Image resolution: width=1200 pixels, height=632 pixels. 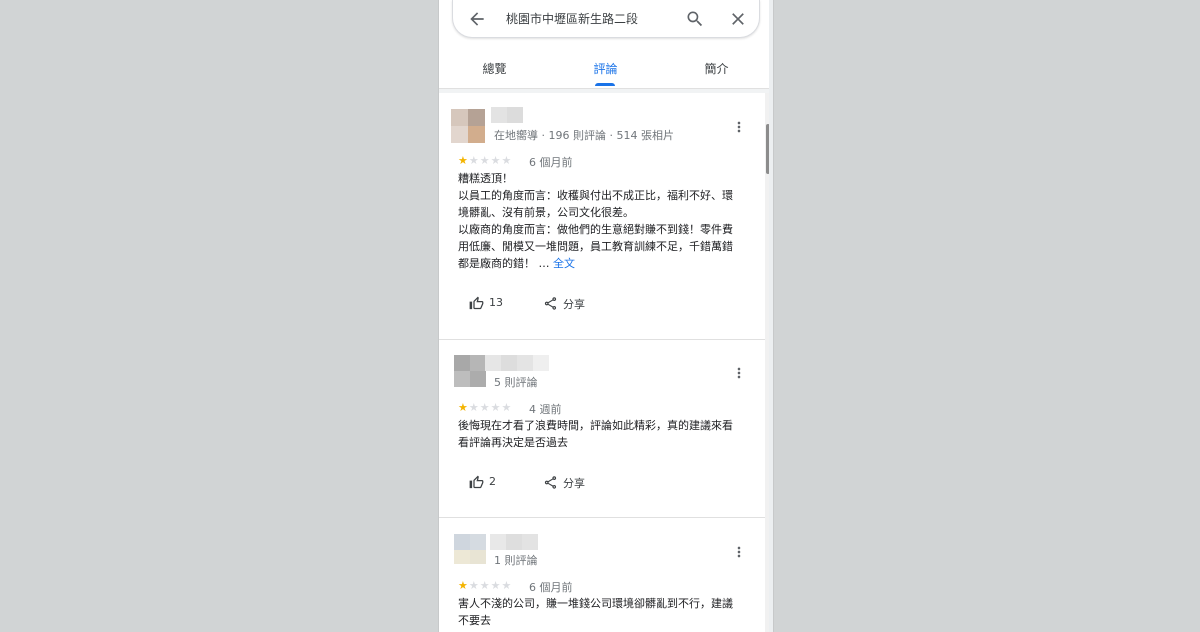 I want to click on active-tab-indicator, so click(x=605, y=84).